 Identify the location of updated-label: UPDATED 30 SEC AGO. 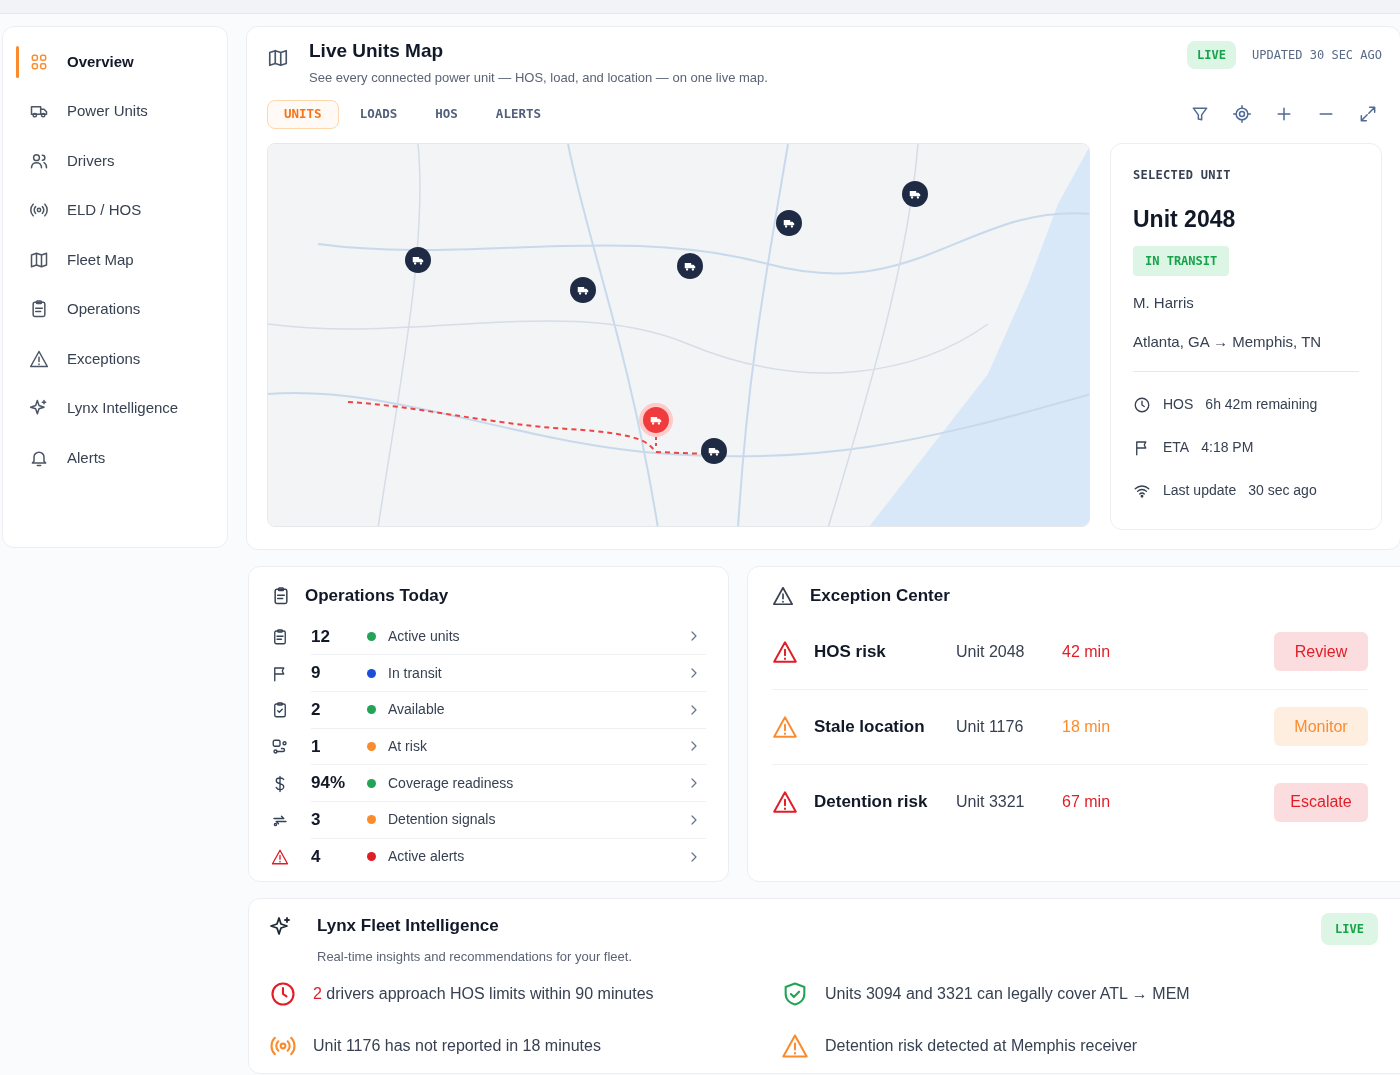
(1316, 55).